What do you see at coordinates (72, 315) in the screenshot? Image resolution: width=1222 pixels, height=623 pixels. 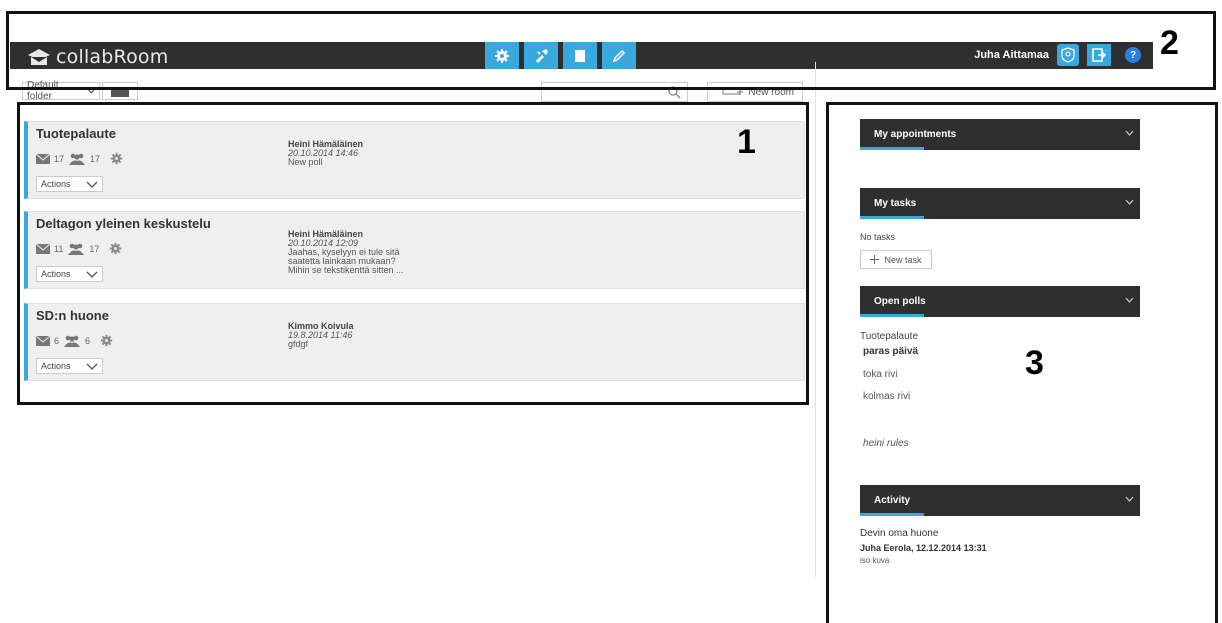 I see `room-title: SD:n huone` at bounding box center [72, 315].